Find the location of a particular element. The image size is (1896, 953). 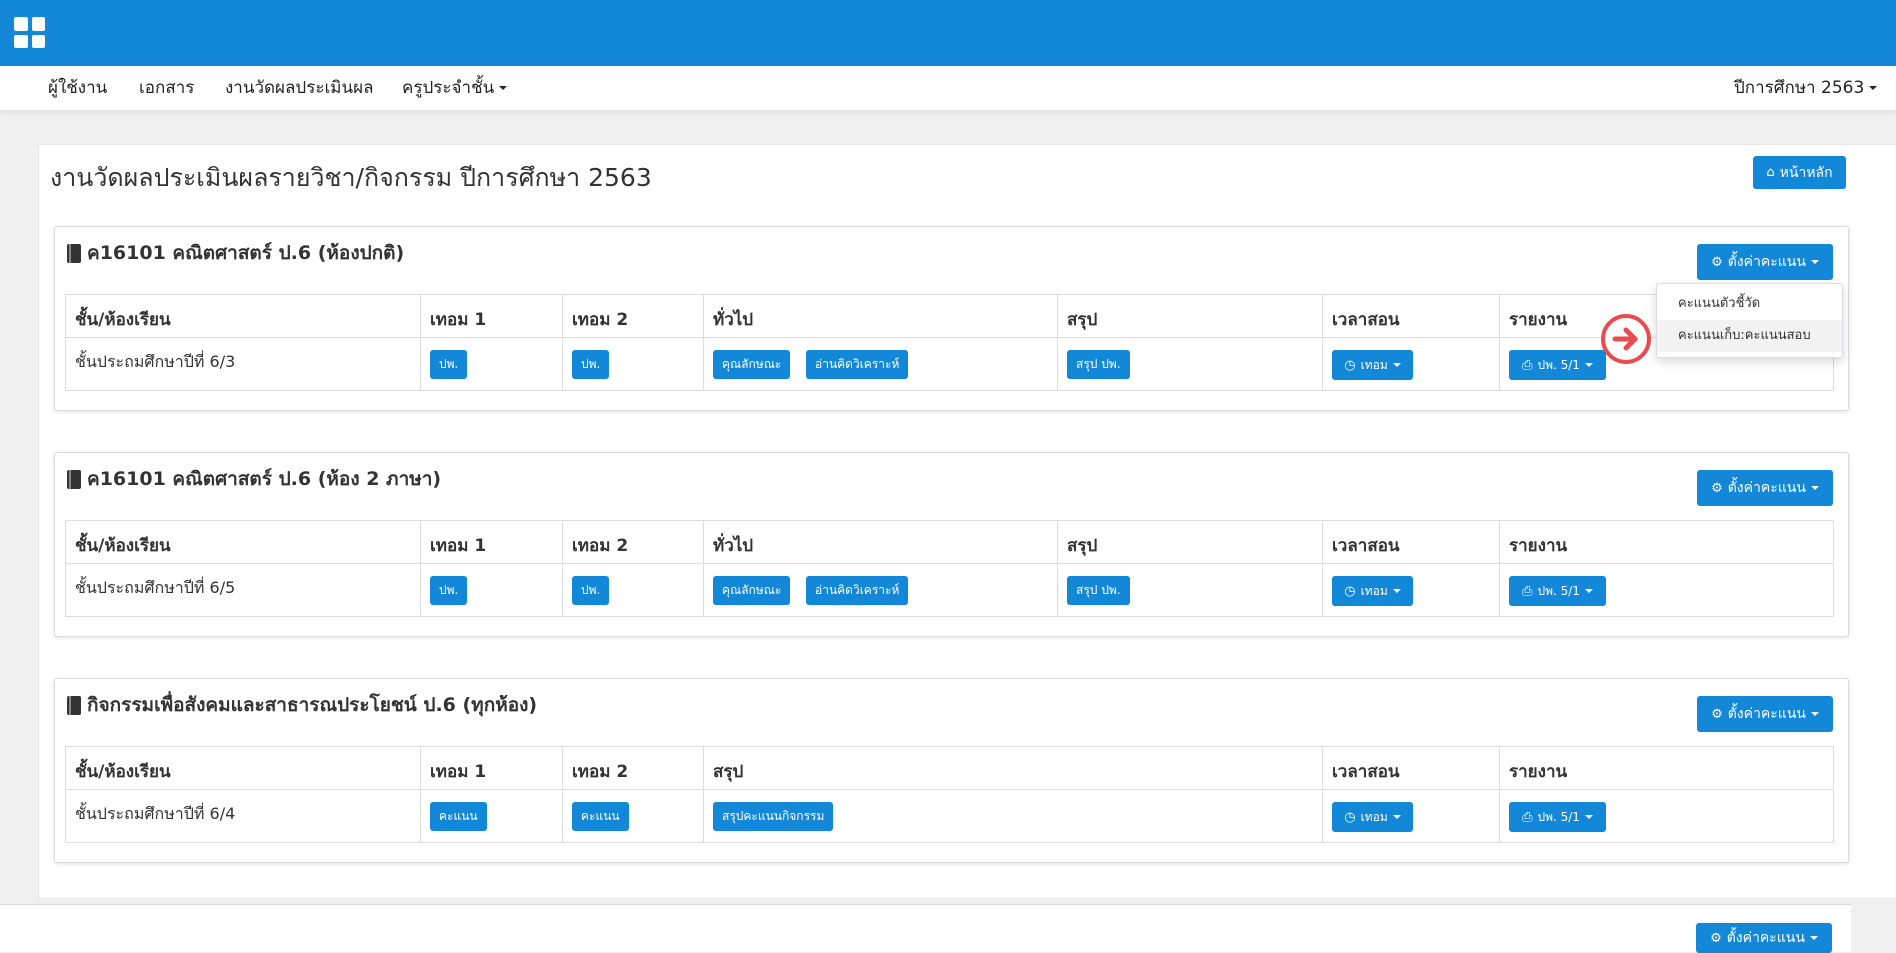

next-subject-card: ⚙ ตั้งค่าคะแนน is located at coordinates (925, 928).